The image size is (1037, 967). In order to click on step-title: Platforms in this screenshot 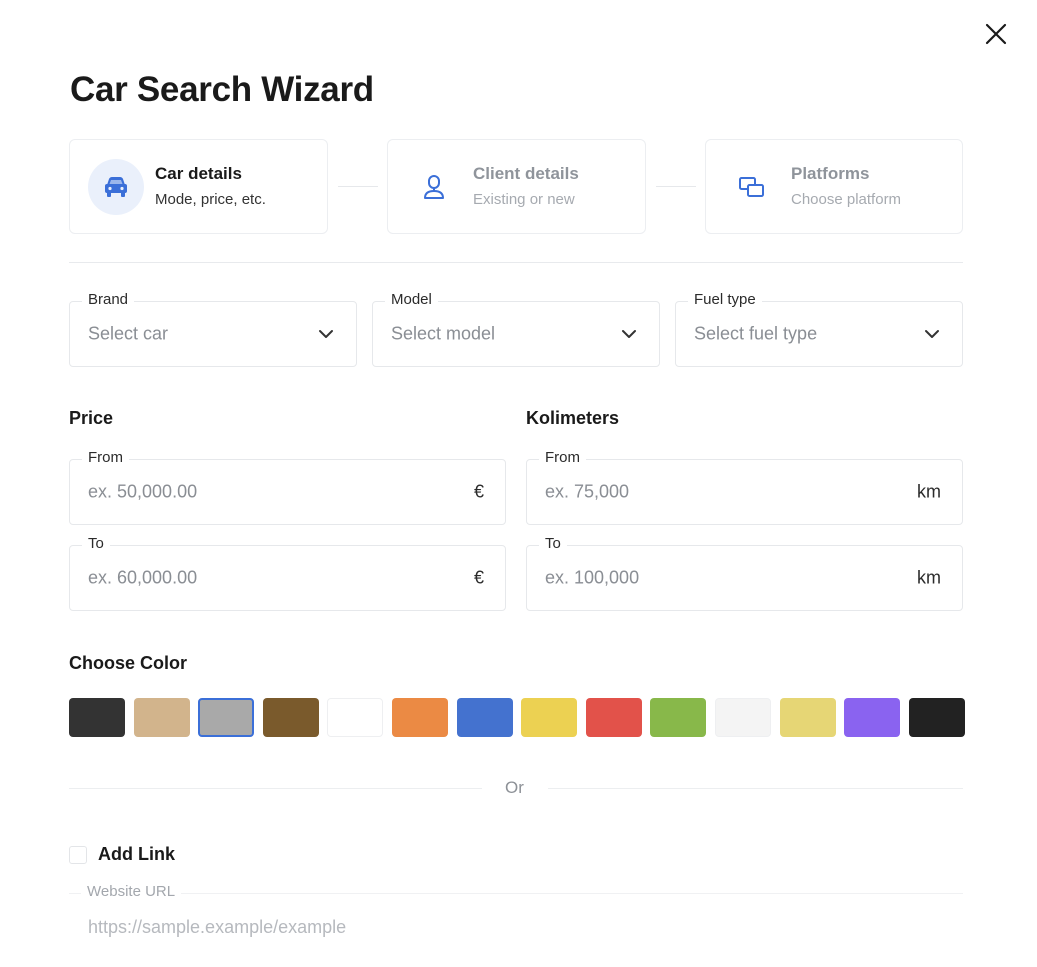, I will do `click(830, 173)`.